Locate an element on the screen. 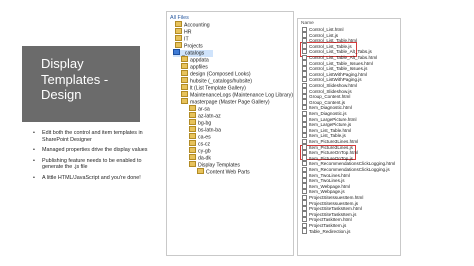 This screenshot has width=474, height=266. file-row: Item_LargePicture.js is located at coordinates (327, 124).